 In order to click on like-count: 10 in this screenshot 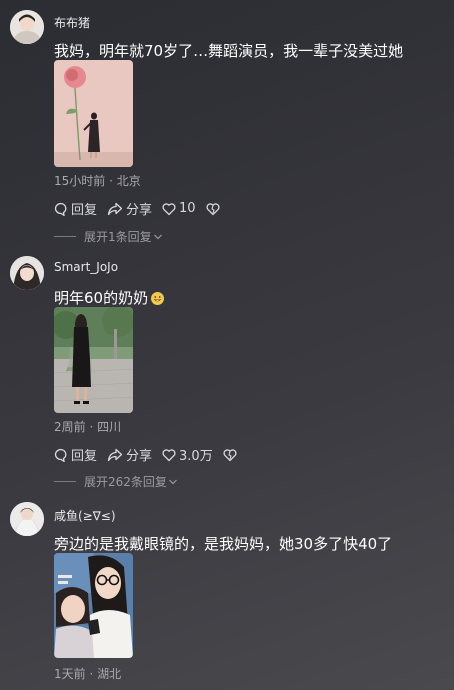, I will do `click(187, 208)`.